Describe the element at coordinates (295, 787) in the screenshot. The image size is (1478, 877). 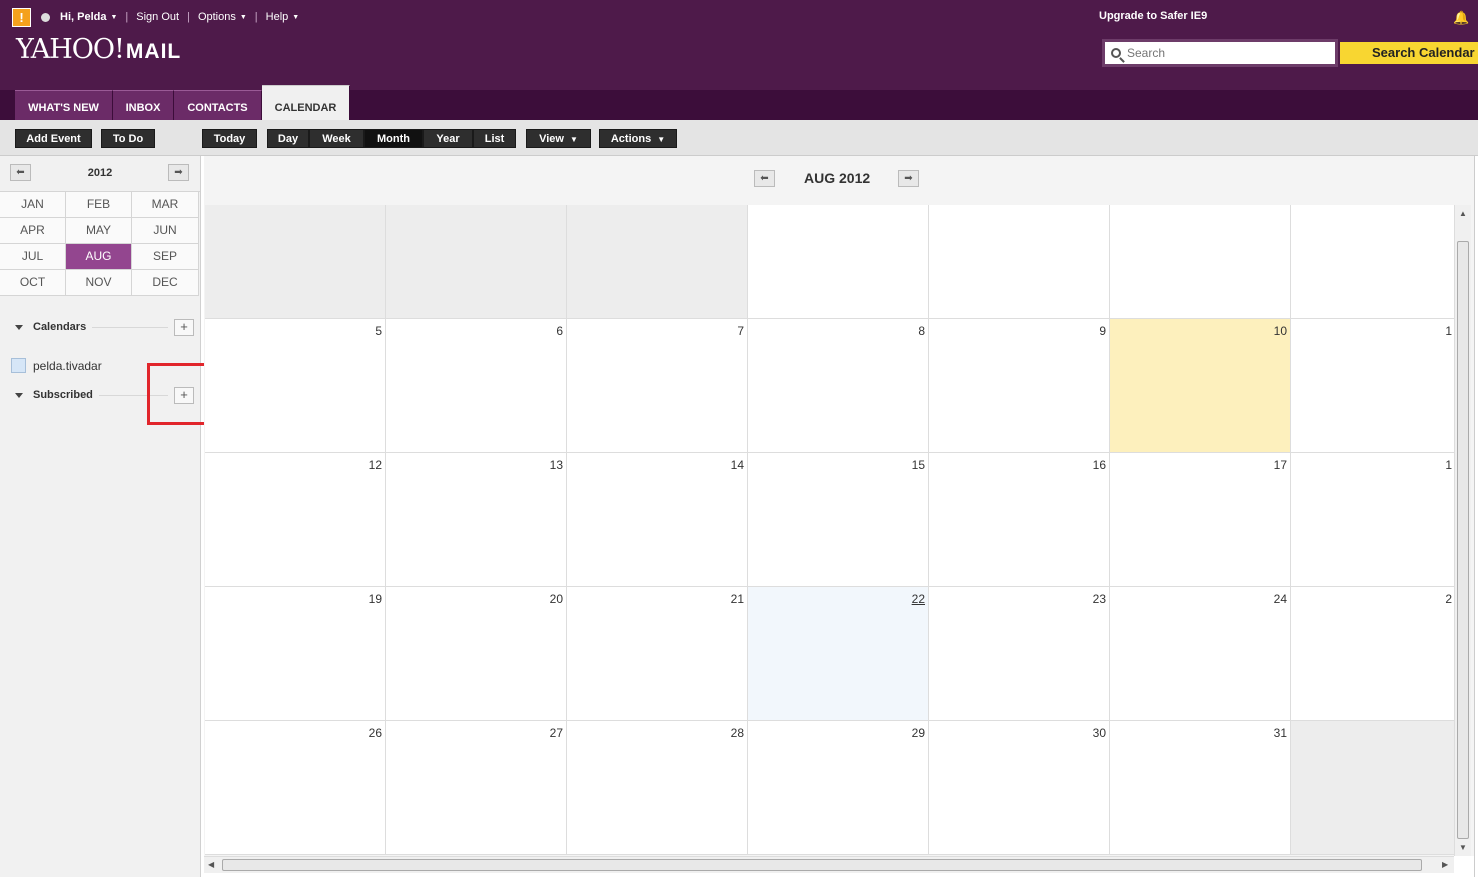
I see `day-cell: 26` at that location.